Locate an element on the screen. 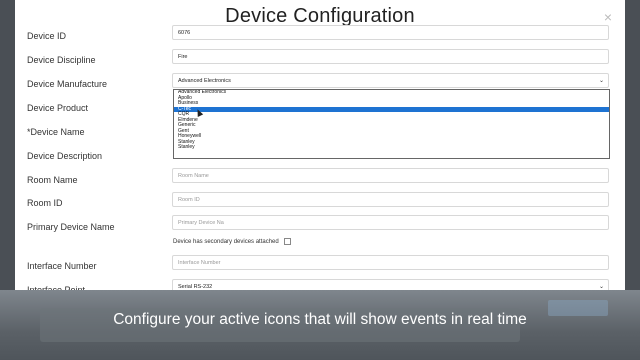  label-device-id: Device ID is located at coordinates (47, 36).